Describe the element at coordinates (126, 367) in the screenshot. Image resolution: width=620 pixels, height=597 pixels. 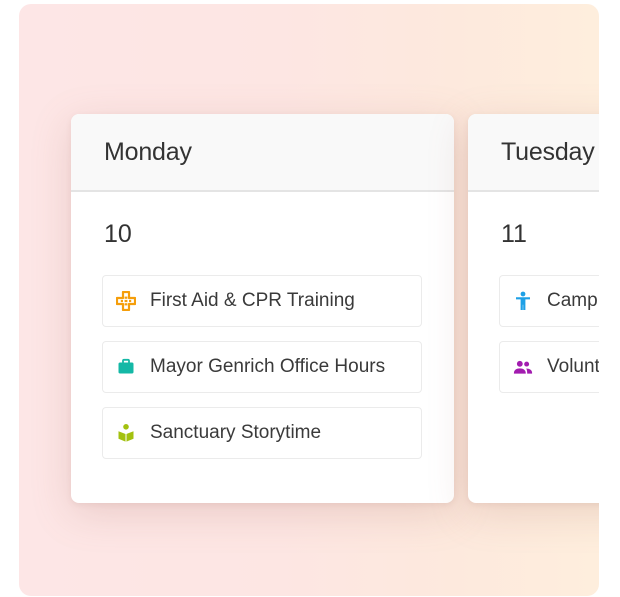
I see `briefcase-icon` at that location.